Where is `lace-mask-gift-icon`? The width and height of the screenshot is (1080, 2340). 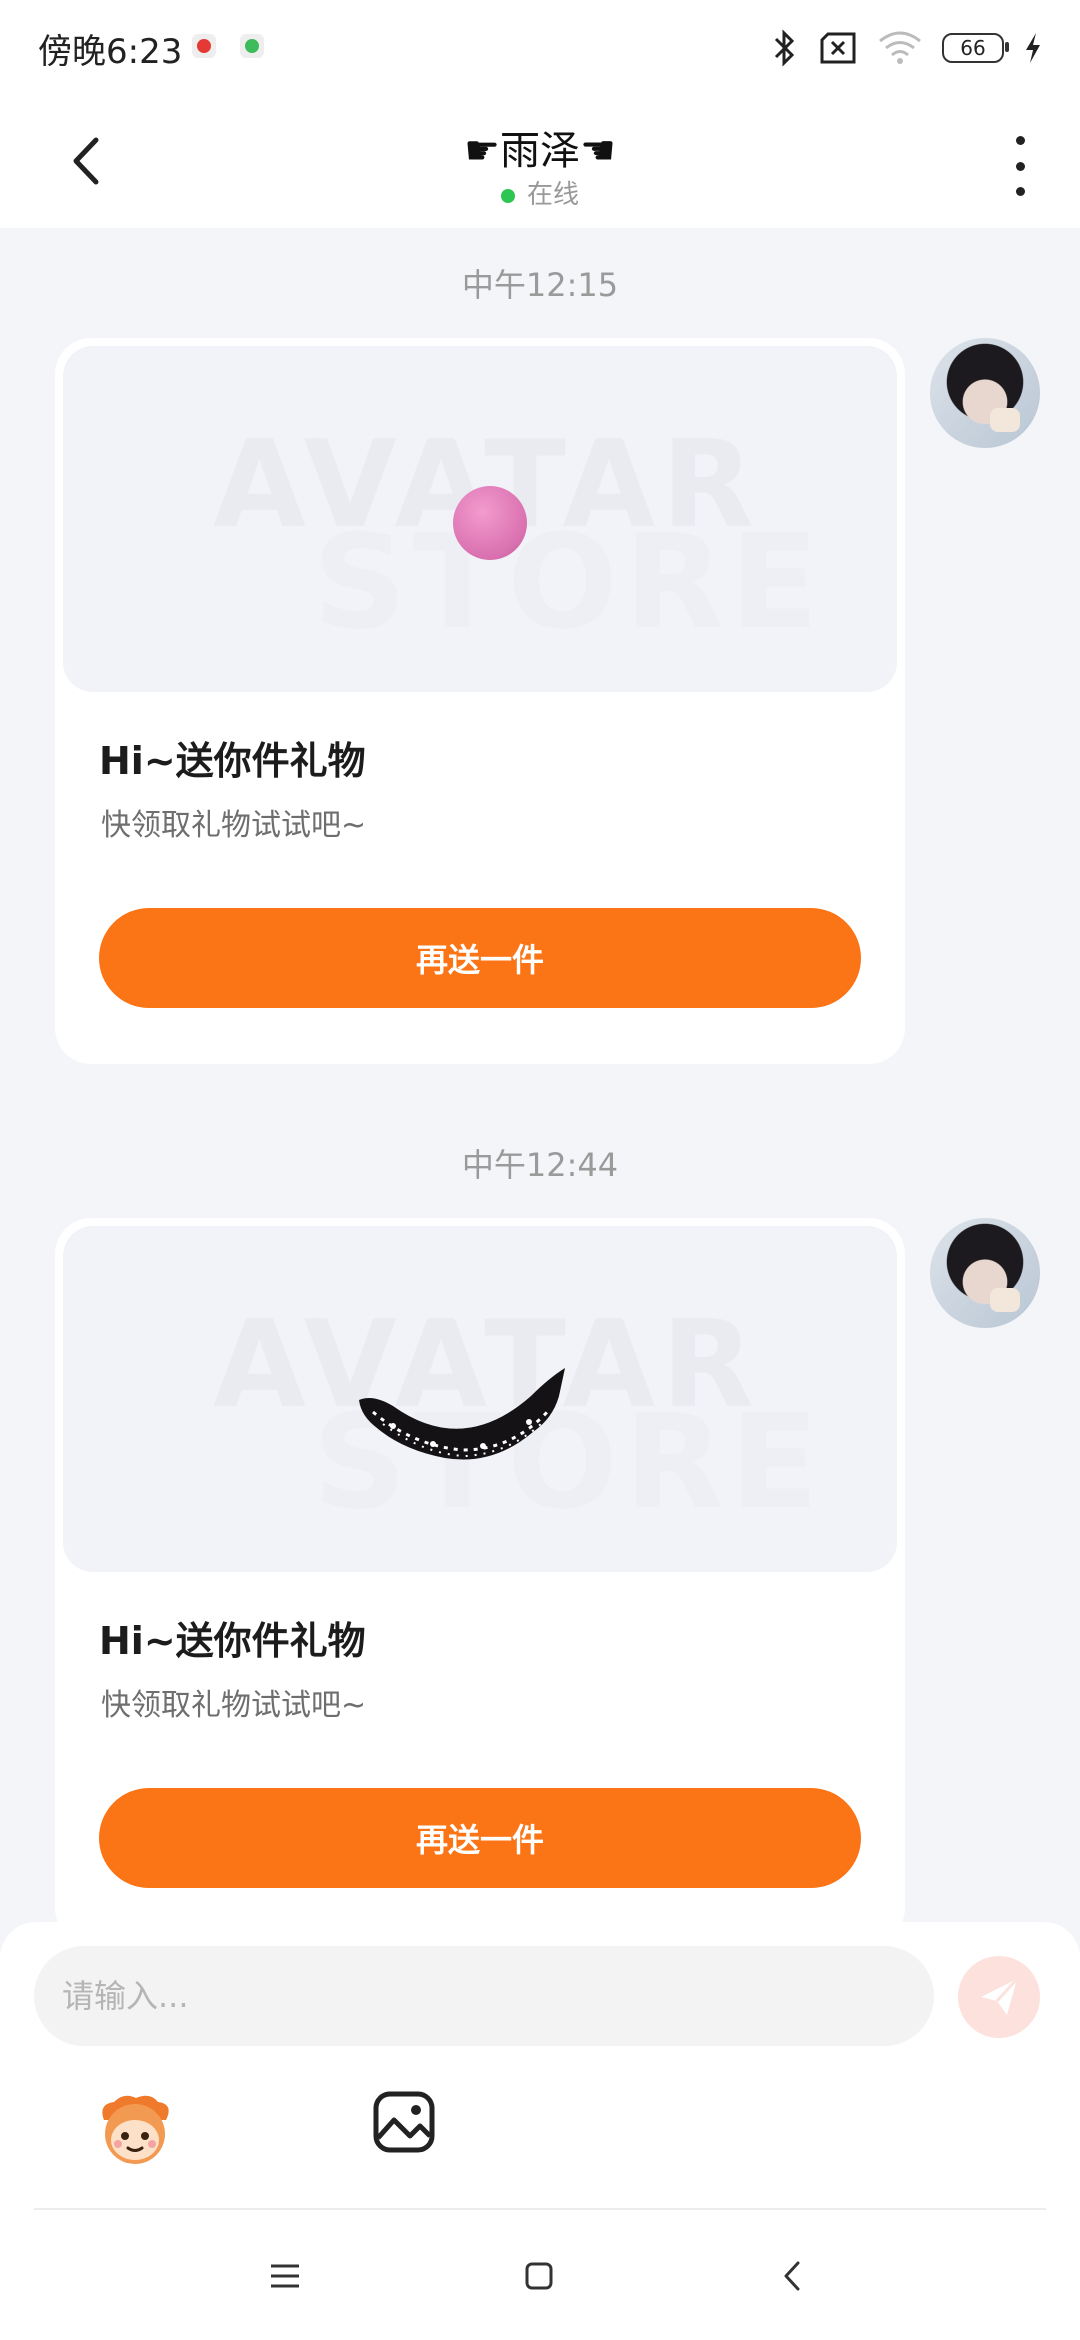
lace-mask-gift-icon is located at coordinates (462, 1414).